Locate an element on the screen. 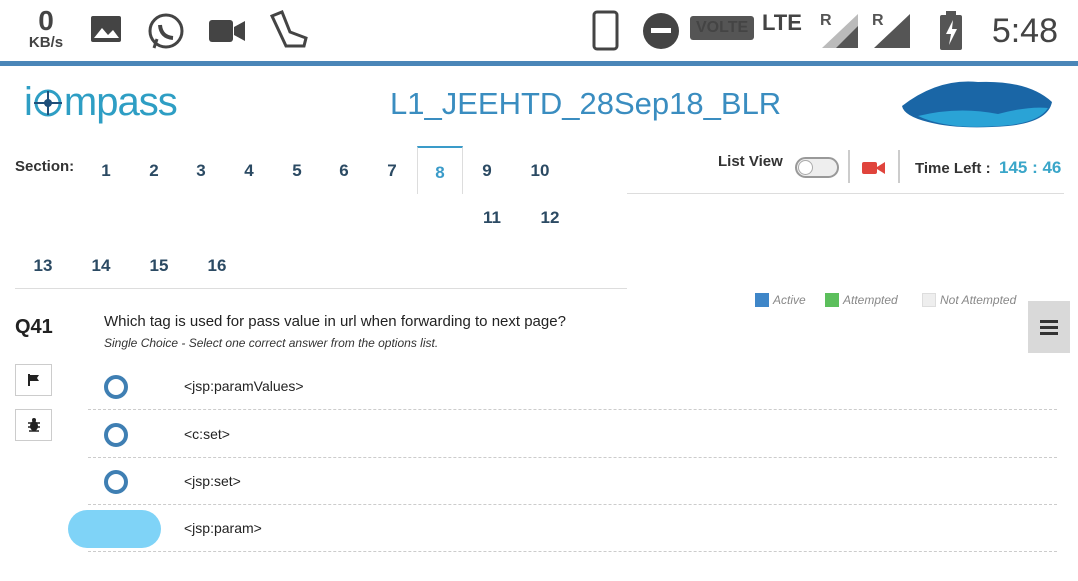 This screenshot has height=581, width=1078. network-speed: 0 KB/s is located at coordinates (46, 28).